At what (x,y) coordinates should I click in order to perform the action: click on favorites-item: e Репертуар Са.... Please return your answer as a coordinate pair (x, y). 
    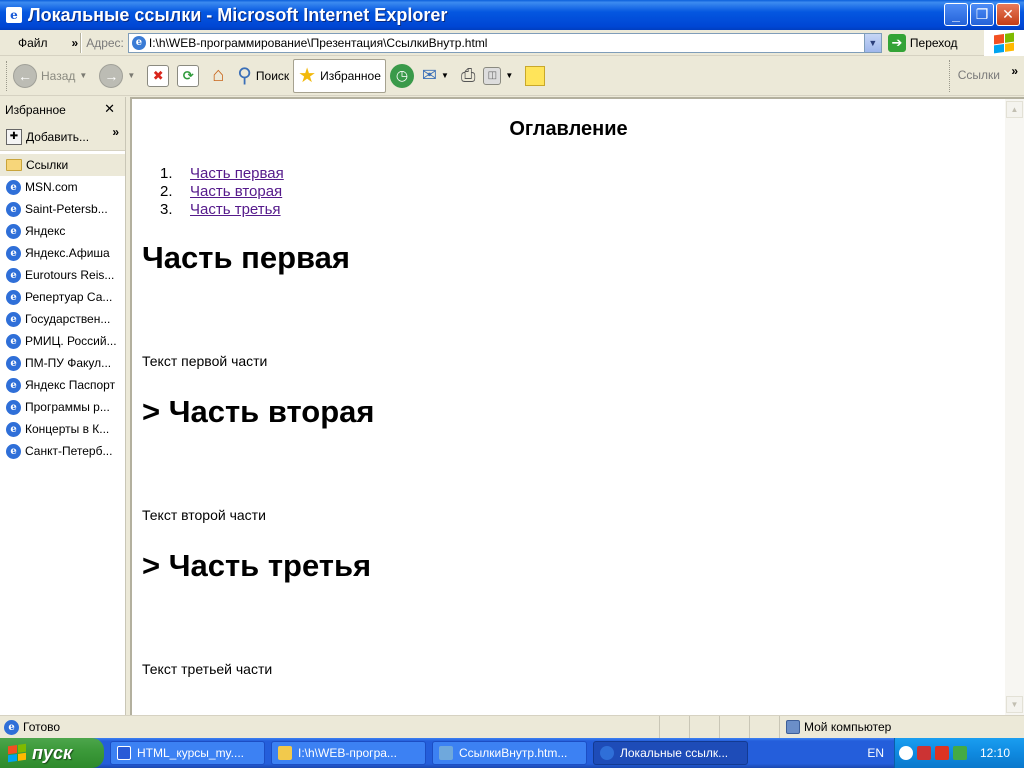
    Looking at the image, I should click on (62, 297).